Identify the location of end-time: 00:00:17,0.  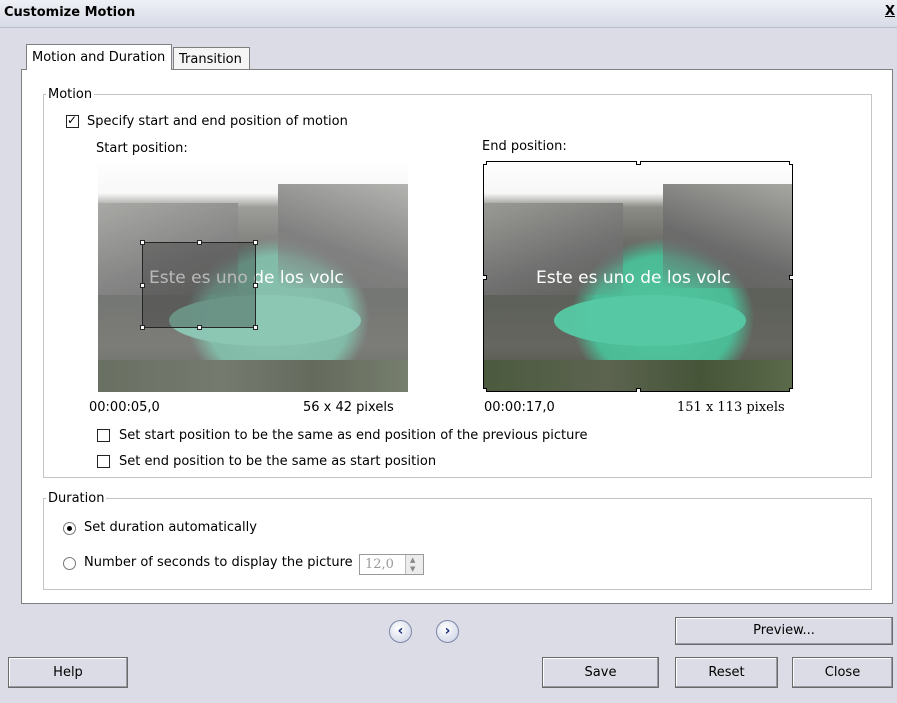
(519, 407).